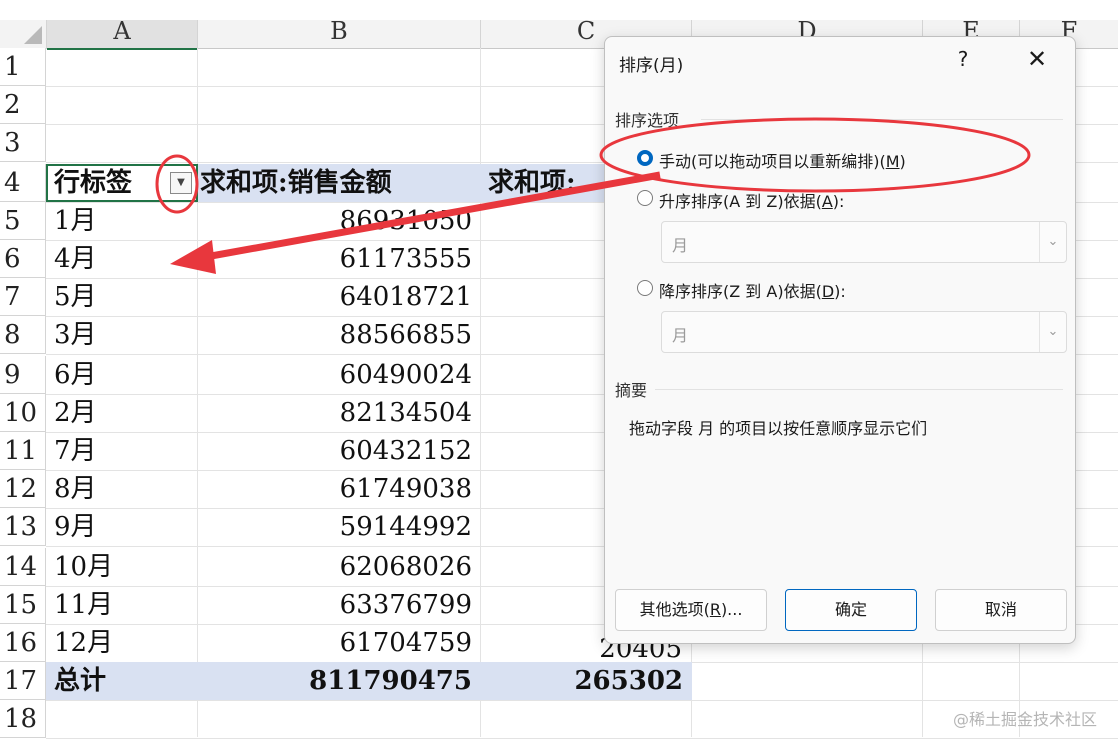  Describe the element at coordinates (177, 184) in the screenshot. I see `annotation-circle-filter` at that location.